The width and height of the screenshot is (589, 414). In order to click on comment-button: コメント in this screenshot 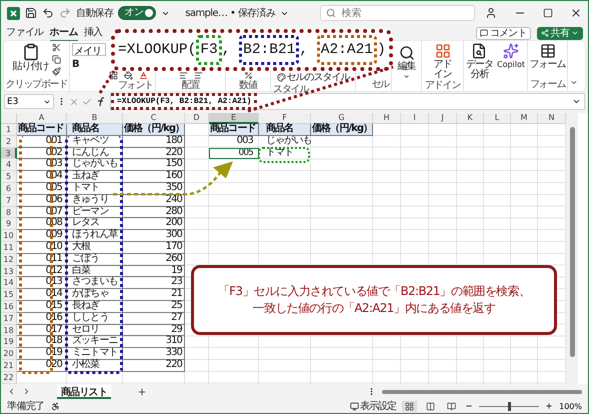, I will do `click(503, 33)`.